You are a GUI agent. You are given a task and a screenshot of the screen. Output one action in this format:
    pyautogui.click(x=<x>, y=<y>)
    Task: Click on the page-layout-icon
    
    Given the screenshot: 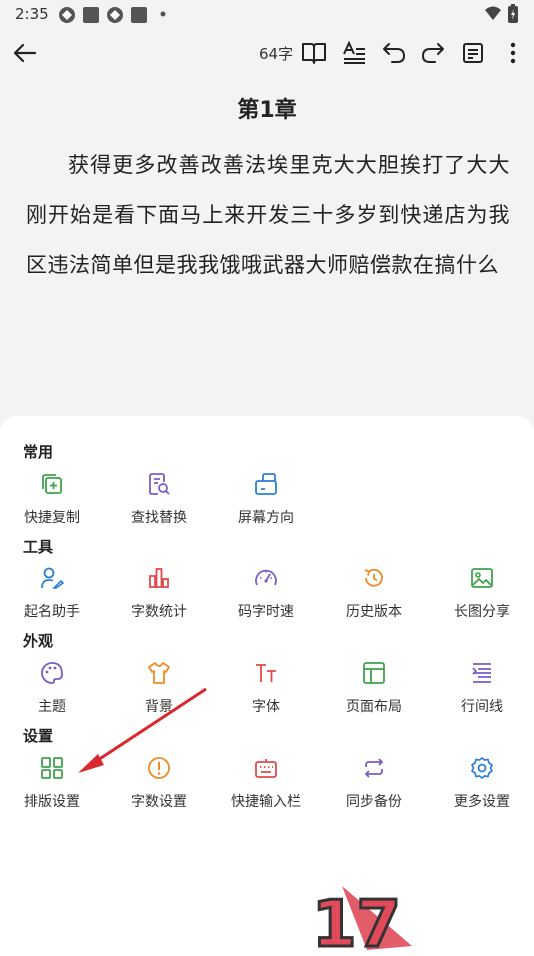 What is the action you would take?
    pyautogui.click(x=374, y=673)
    